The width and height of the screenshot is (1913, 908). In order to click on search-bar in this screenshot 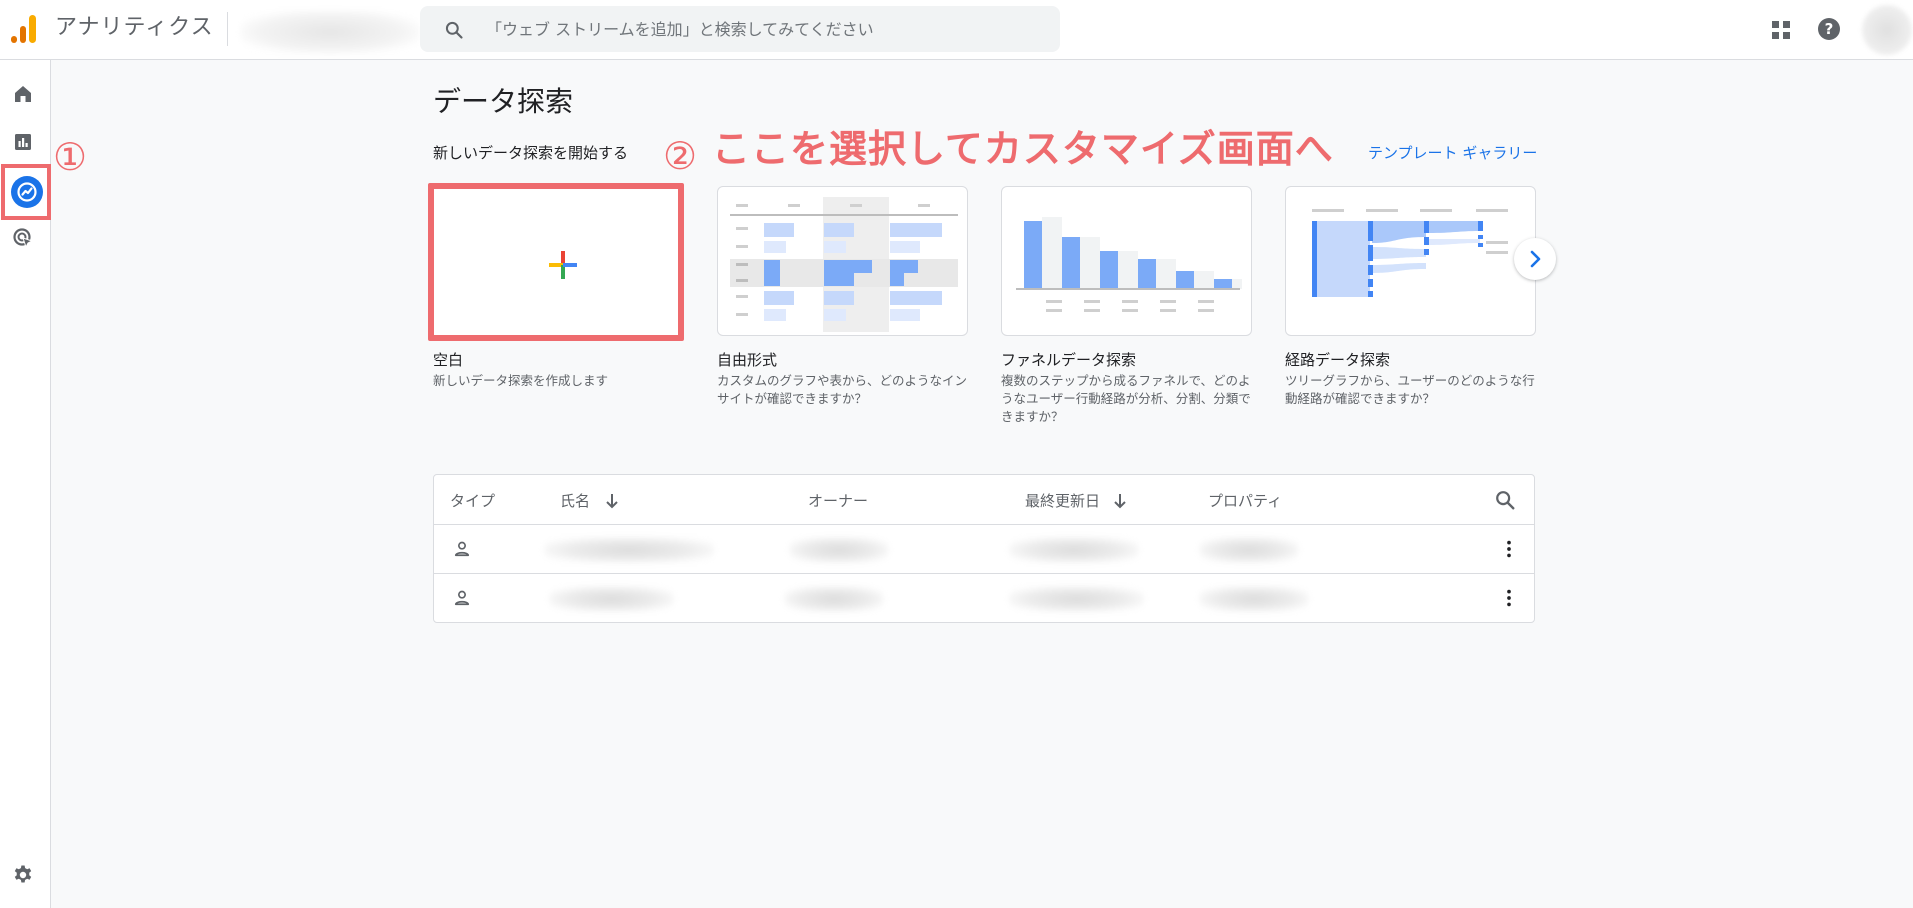, I will do `click(740, 29)`.